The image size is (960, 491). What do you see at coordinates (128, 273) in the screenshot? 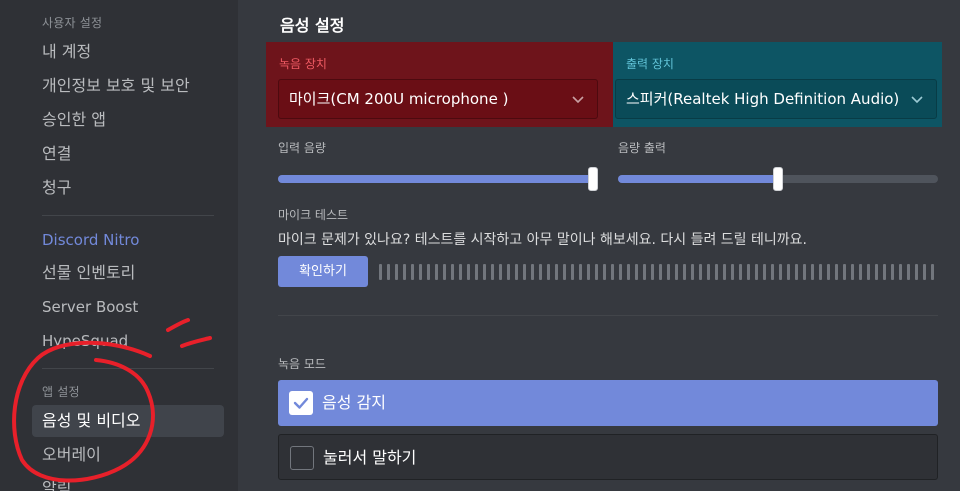
I see `sidebar-item-gift-inventory: 선물 인벤토리` at bounding box center [128, 273].